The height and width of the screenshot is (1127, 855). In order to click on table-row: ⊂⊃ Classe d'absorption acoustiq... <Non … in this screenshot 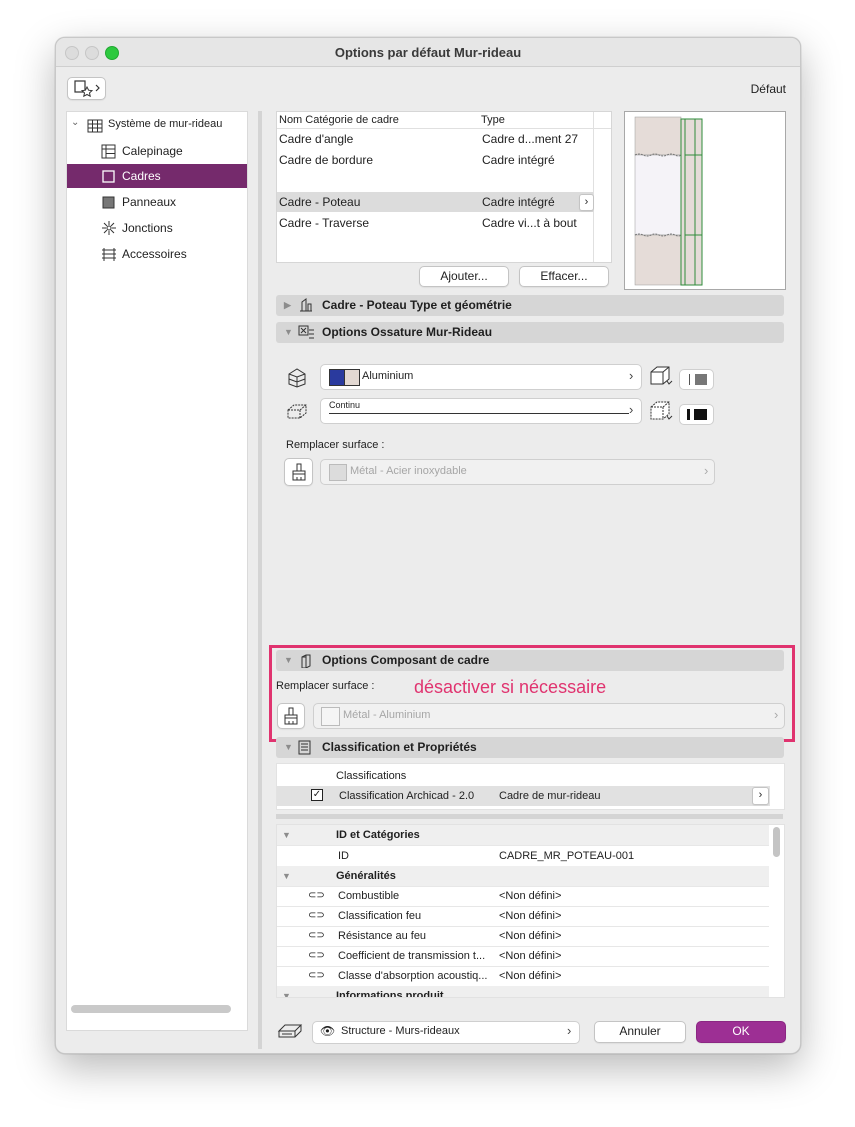, I will do `click(523, 976)`.